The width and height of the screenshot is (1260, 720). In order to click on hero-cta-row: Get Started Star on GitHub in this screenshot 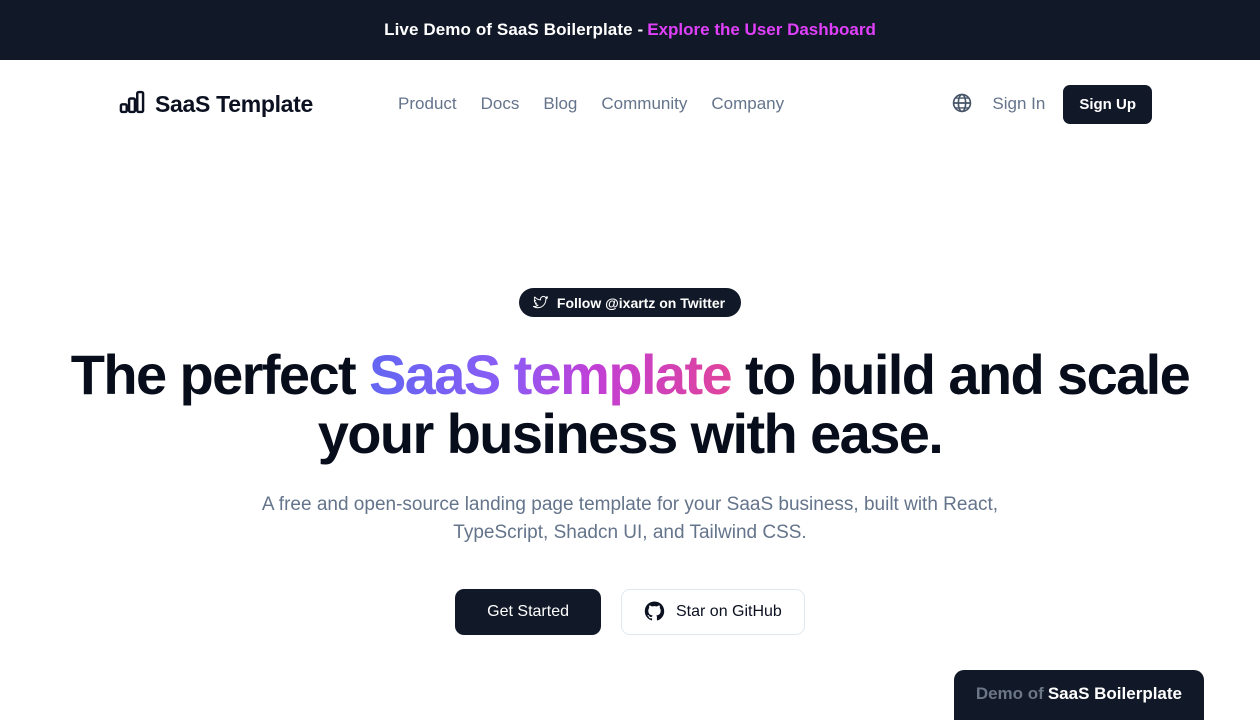, I will do `click(630, 611)`.